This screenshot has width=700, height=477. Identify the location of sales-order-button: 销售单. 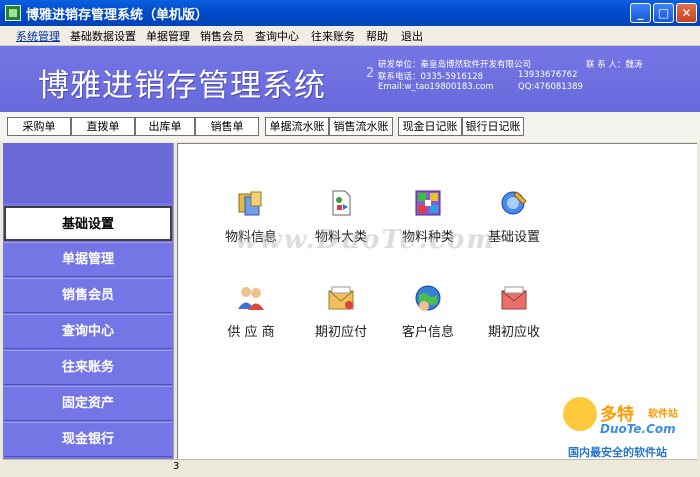
(227, 126).